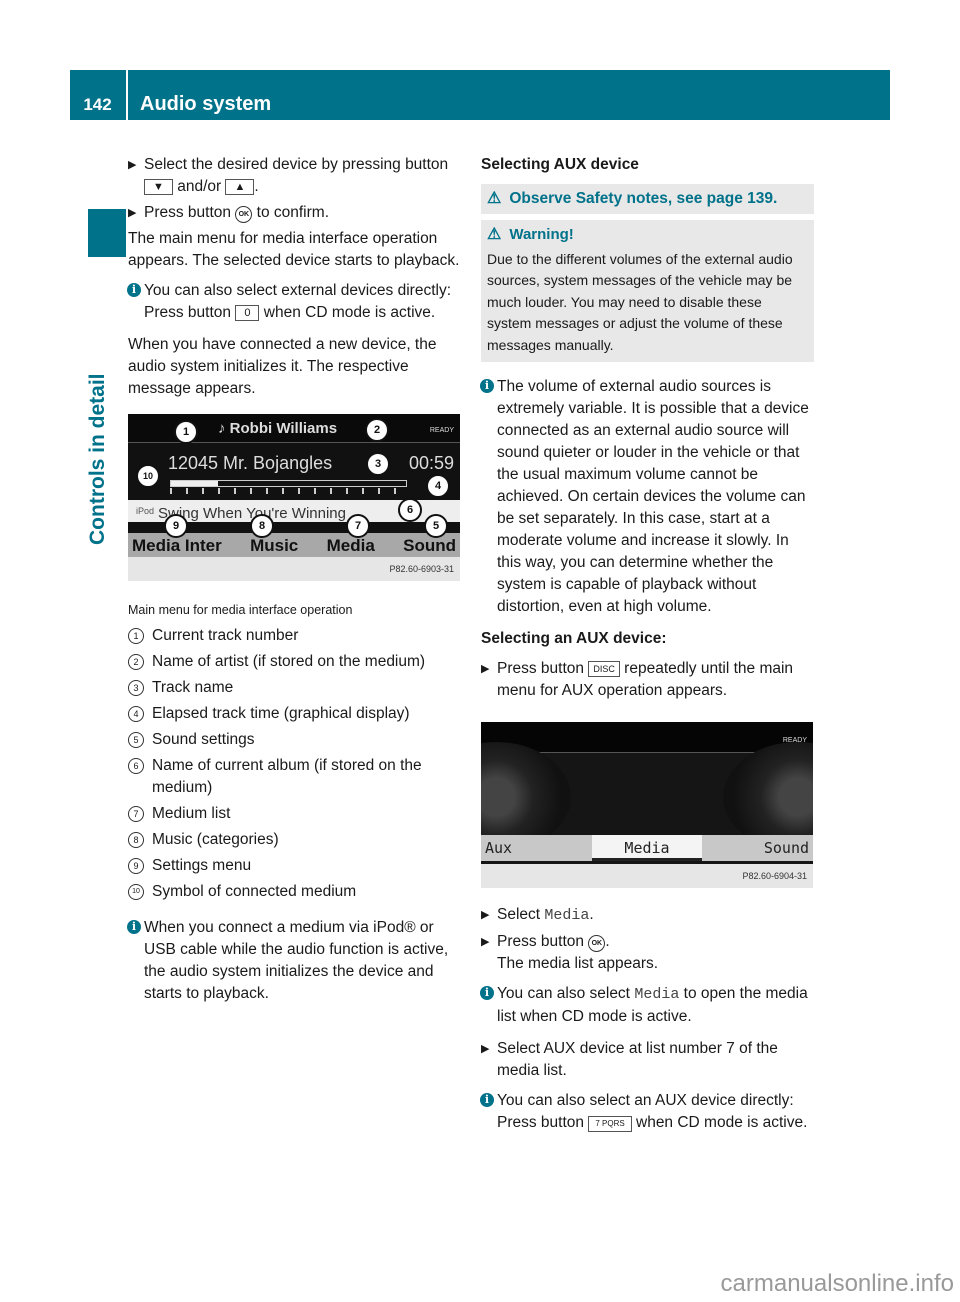  I want to click on track-progress-bar, so click(288, 483).